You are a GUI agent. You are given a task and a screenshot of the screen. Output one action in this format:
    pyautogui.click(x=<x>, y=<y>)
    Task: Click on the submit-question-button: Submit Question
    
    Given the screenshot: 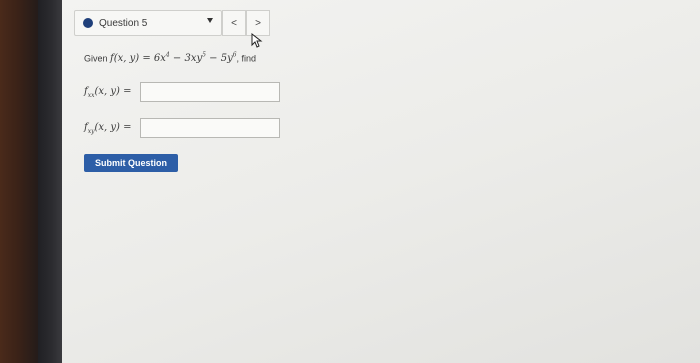 What is the action you would take?
    pyautogui.click(x=131, y=163)
    